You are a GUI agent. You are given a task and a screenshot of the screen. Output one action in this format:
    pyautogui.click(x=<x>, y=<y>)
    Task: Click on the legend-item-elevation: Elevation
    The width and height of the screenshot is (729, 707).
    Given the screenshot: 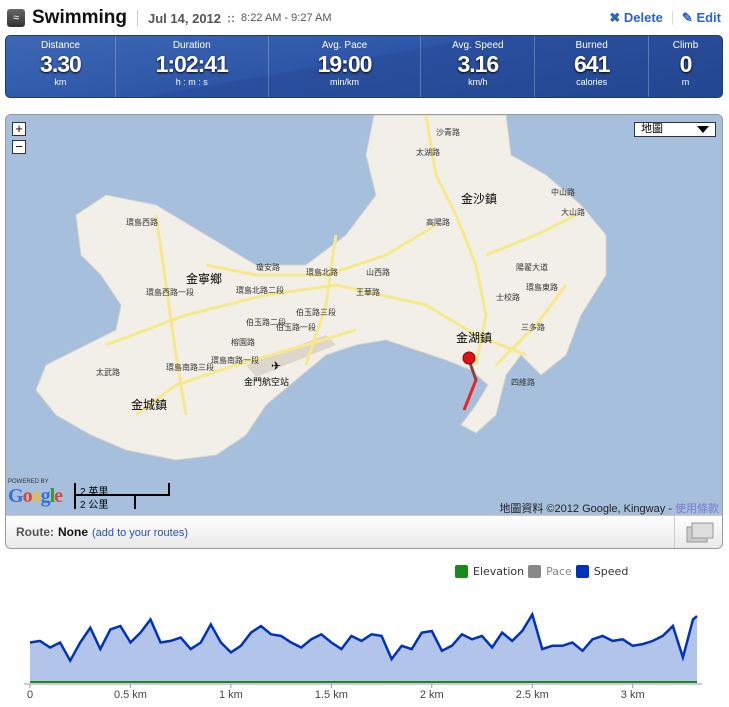 What is the action you would take?
    pyautogui.click(x=498, y=571)
    